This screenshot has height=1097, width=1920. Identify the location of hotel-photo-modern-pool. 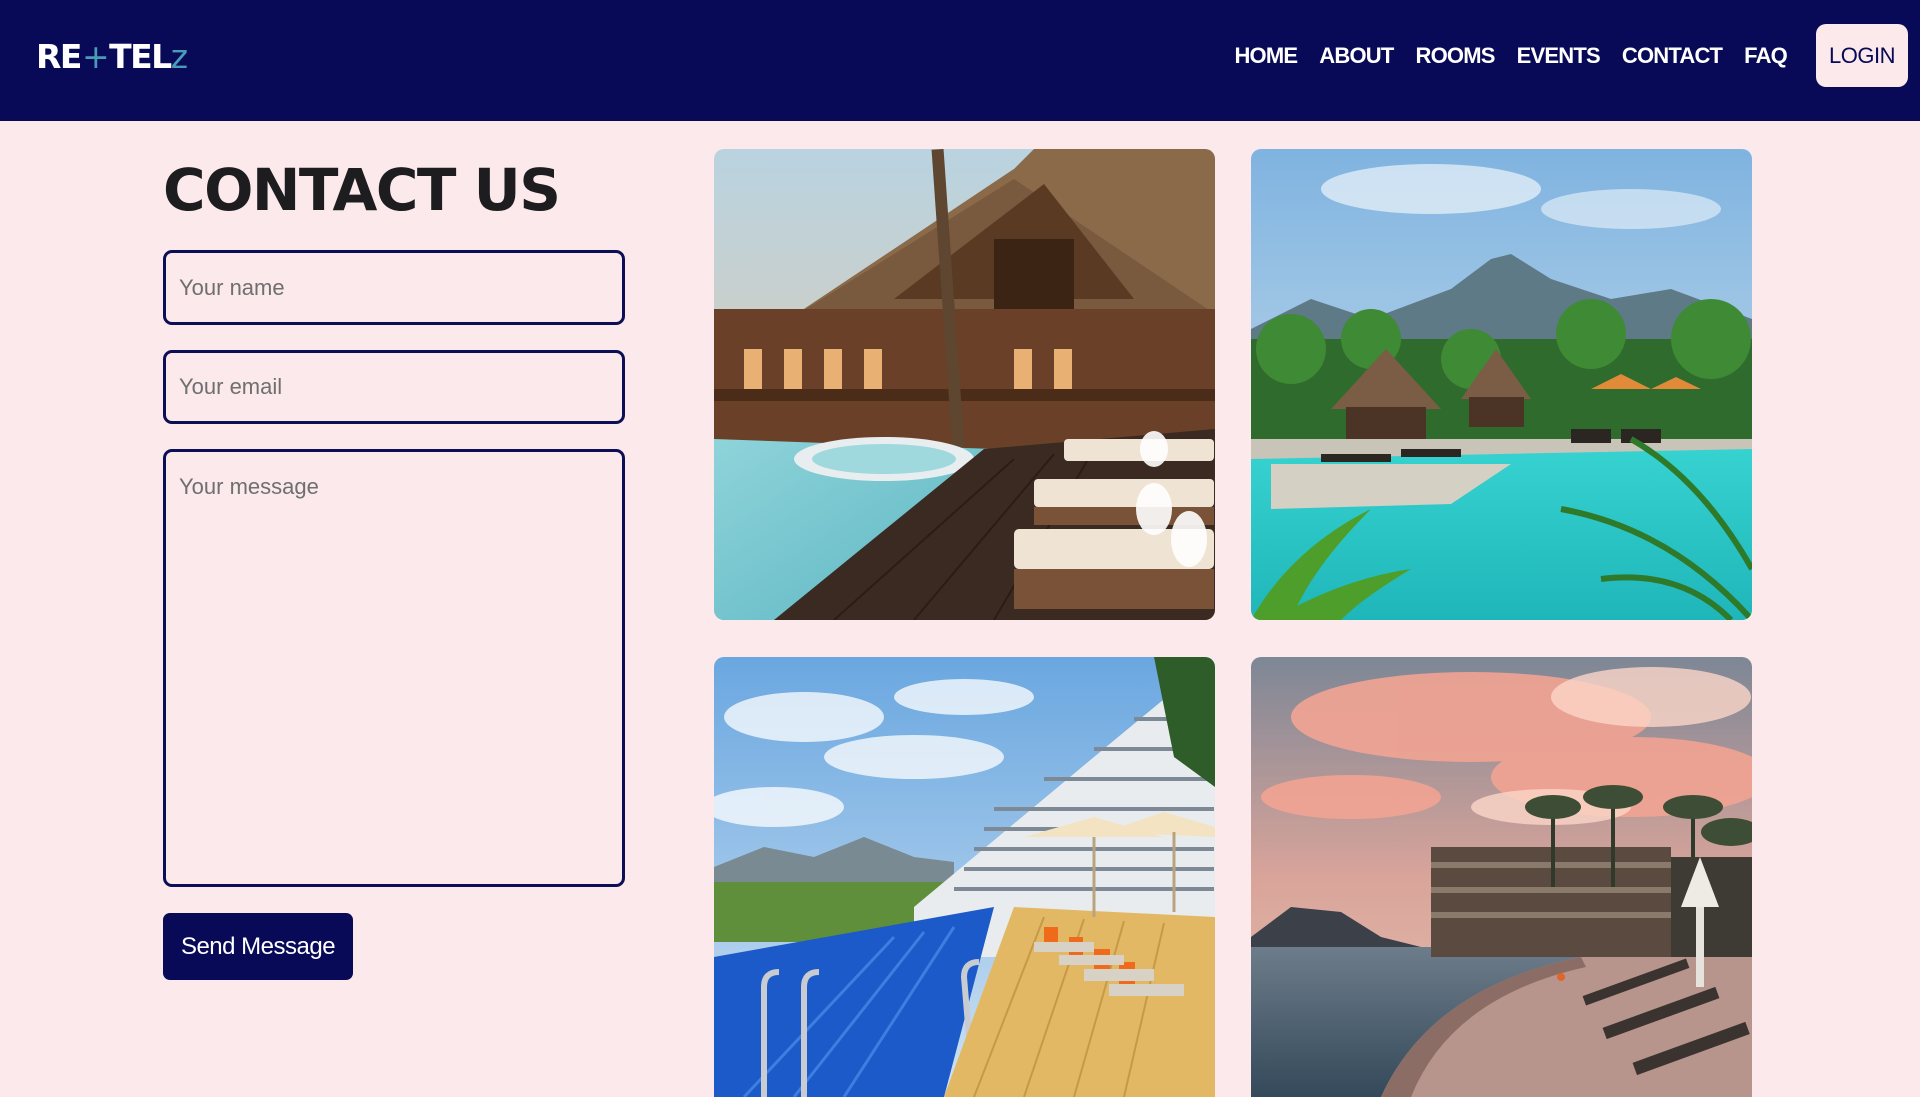
(964, 877).